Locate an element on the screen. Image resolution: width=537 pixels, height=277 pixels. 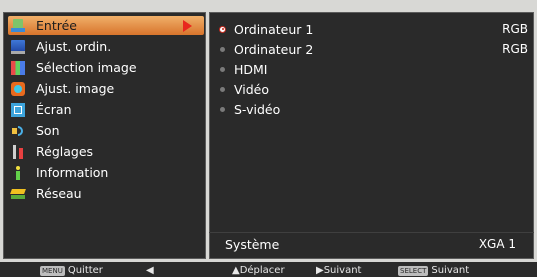
quit-label: Quitter is located at coordinates (85, 270).